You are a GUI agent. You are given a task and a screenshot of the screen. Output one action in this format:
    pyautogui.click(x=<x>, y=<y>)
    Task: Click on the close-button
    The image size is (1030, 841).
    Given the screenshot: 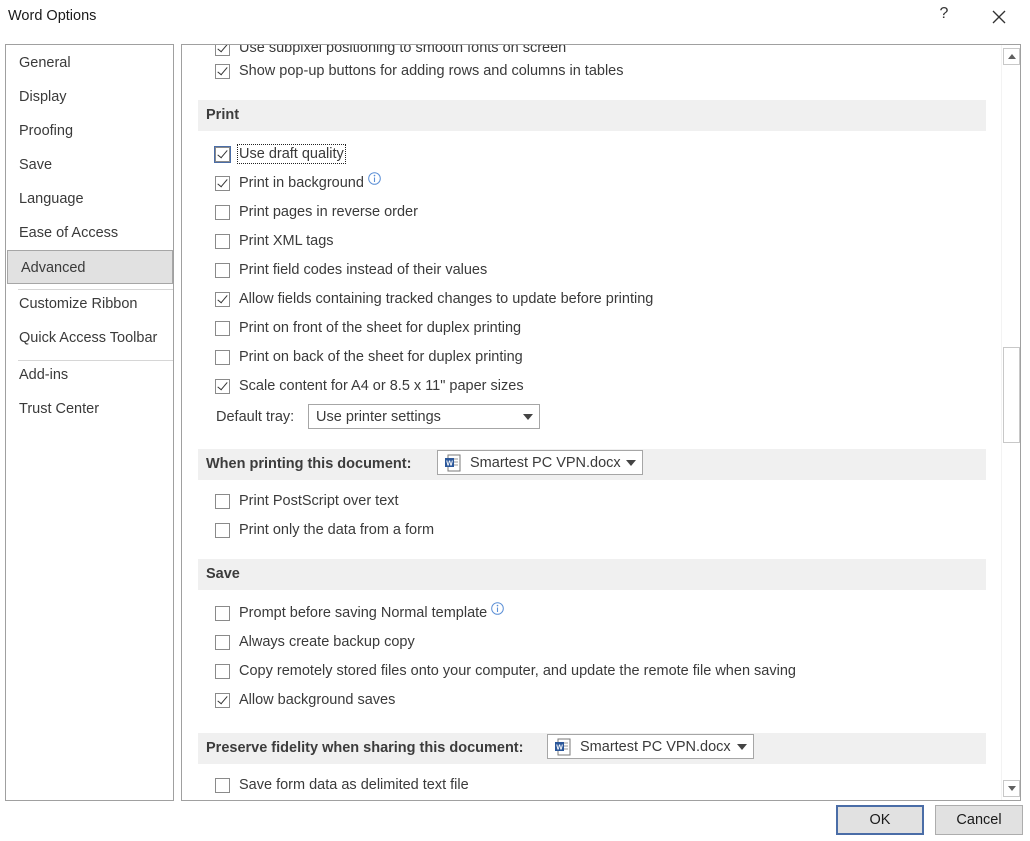 What is the action you would take?
    pyautogui.click(x=999, y=17)
    